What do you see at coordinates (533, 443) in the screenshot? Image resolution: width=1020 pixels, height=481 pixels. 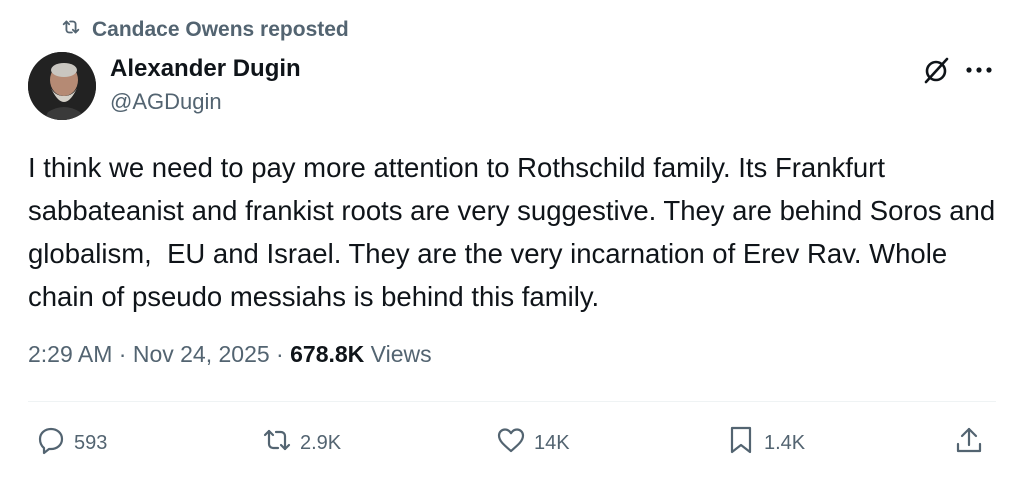 I see `like-button: 14K` at bounding box center [533, 443].